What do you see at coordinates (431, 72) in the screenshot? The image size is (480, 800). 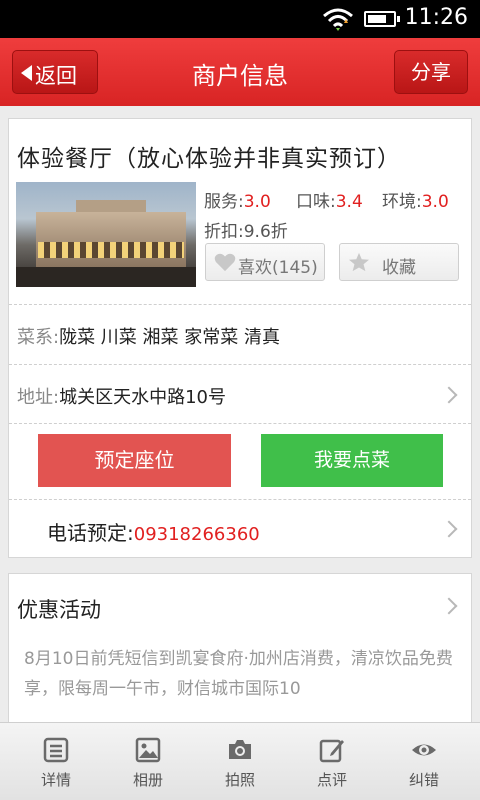 I see `share-button: 分享` at bounding box center [431, 72].